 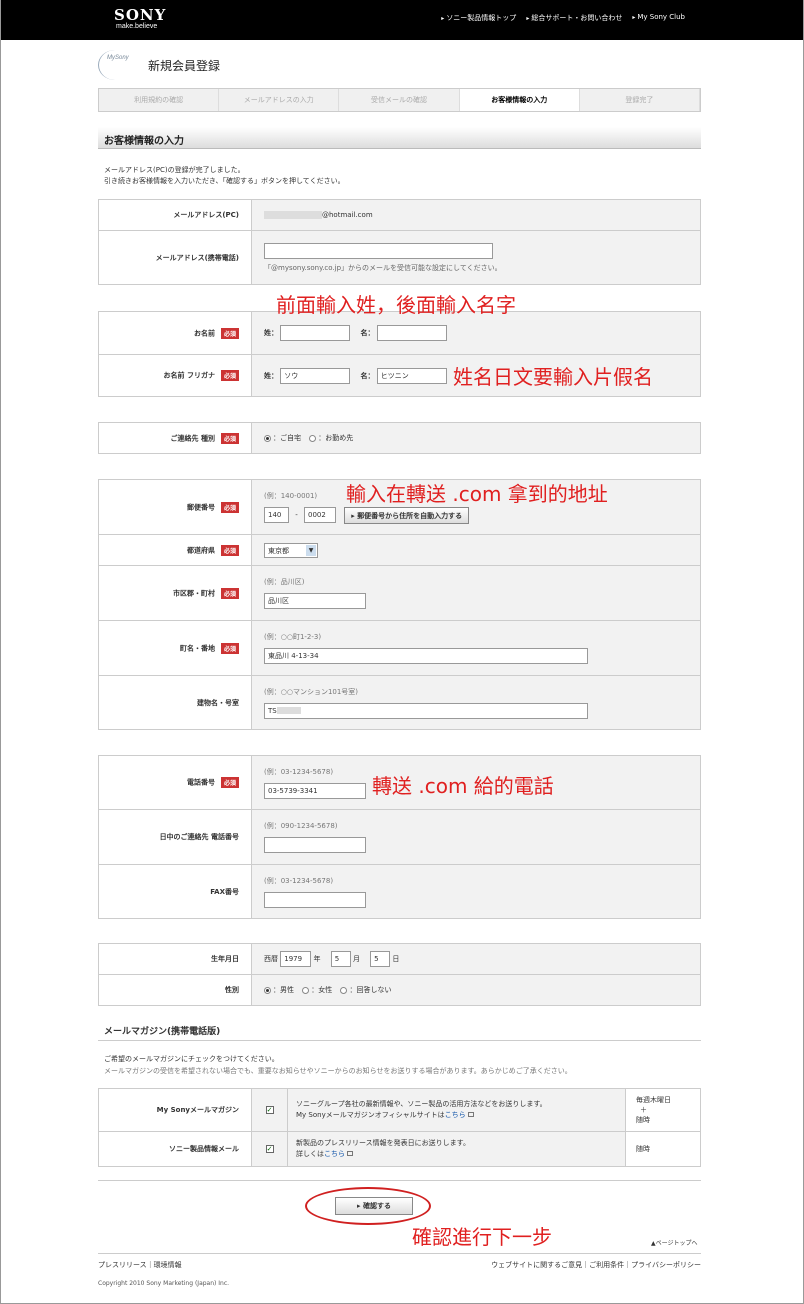 What do you see at coordinates (643, 1120) in the screenshot?
I see `mag-mysony-freq-3: 随時` at bounding box center [643, 1120].